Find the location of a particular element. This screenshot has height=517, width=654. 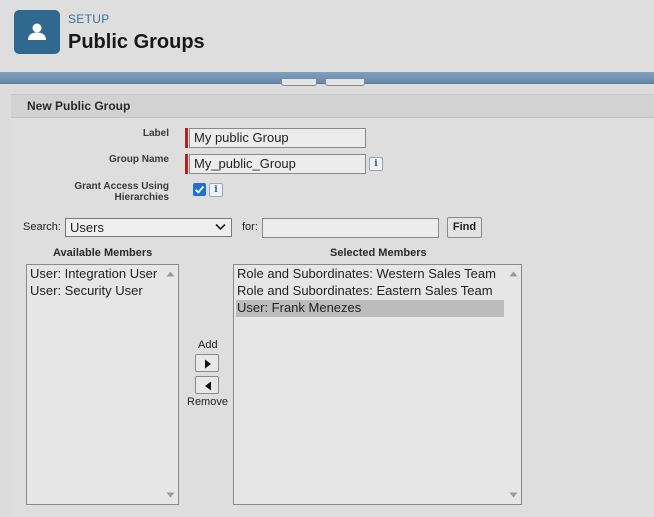

label-caption: Label is located at coordinates (155, 133).